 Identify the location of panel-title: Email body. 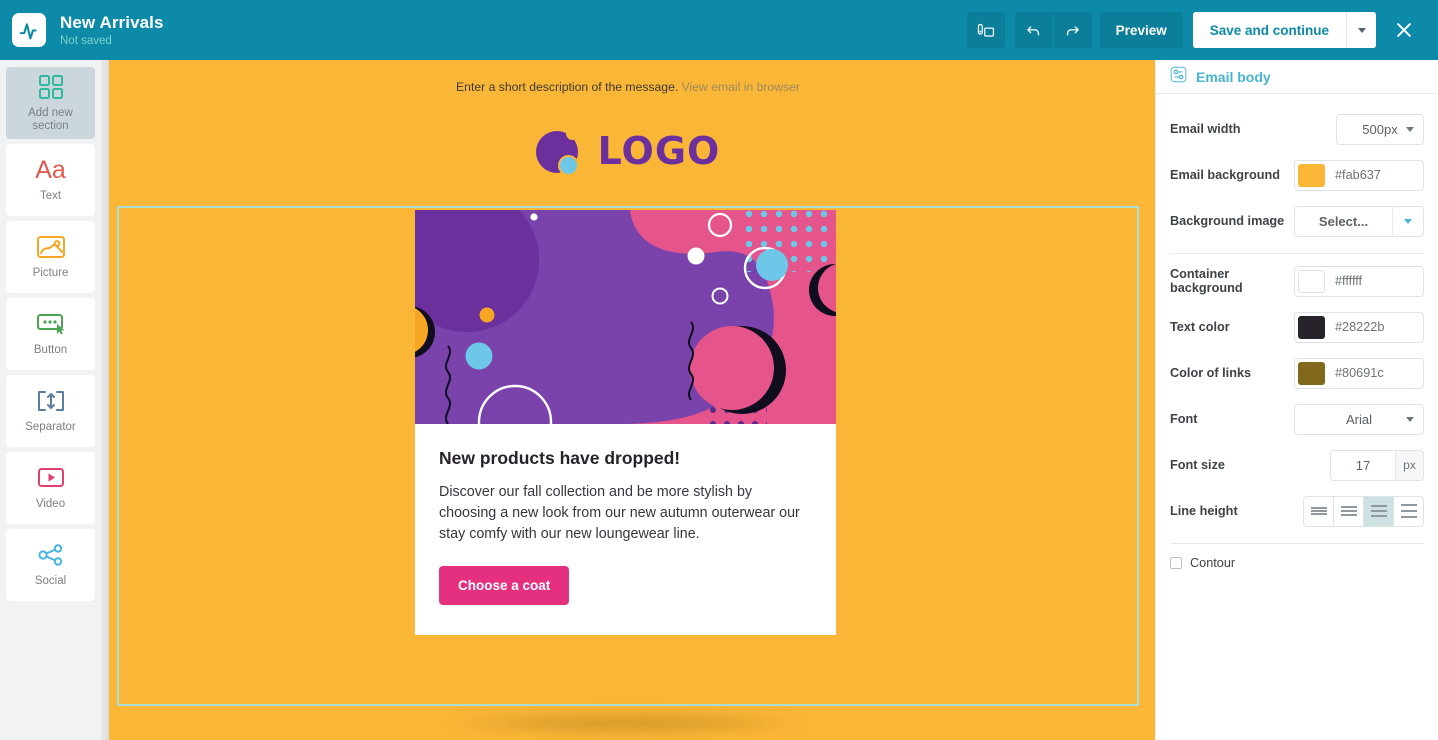
(1233, 76).